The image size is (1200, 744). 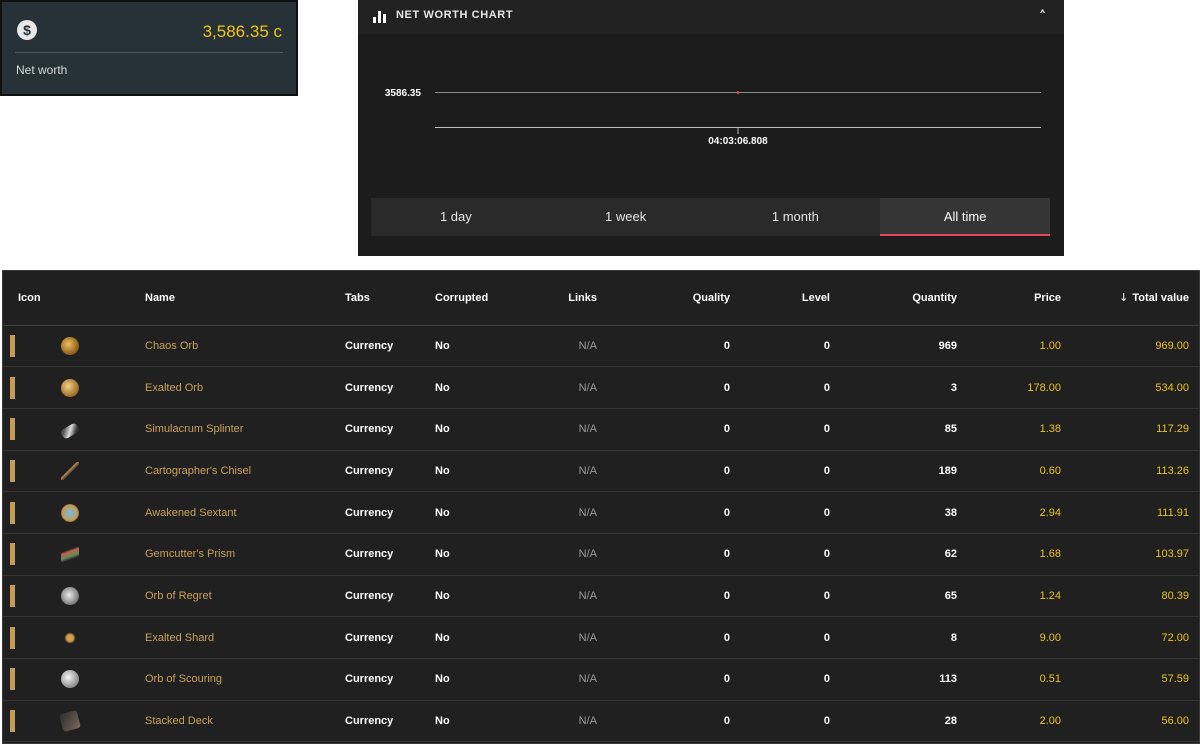 I want to click on tab-1-month: 1 month, so click(x=796, y=217).